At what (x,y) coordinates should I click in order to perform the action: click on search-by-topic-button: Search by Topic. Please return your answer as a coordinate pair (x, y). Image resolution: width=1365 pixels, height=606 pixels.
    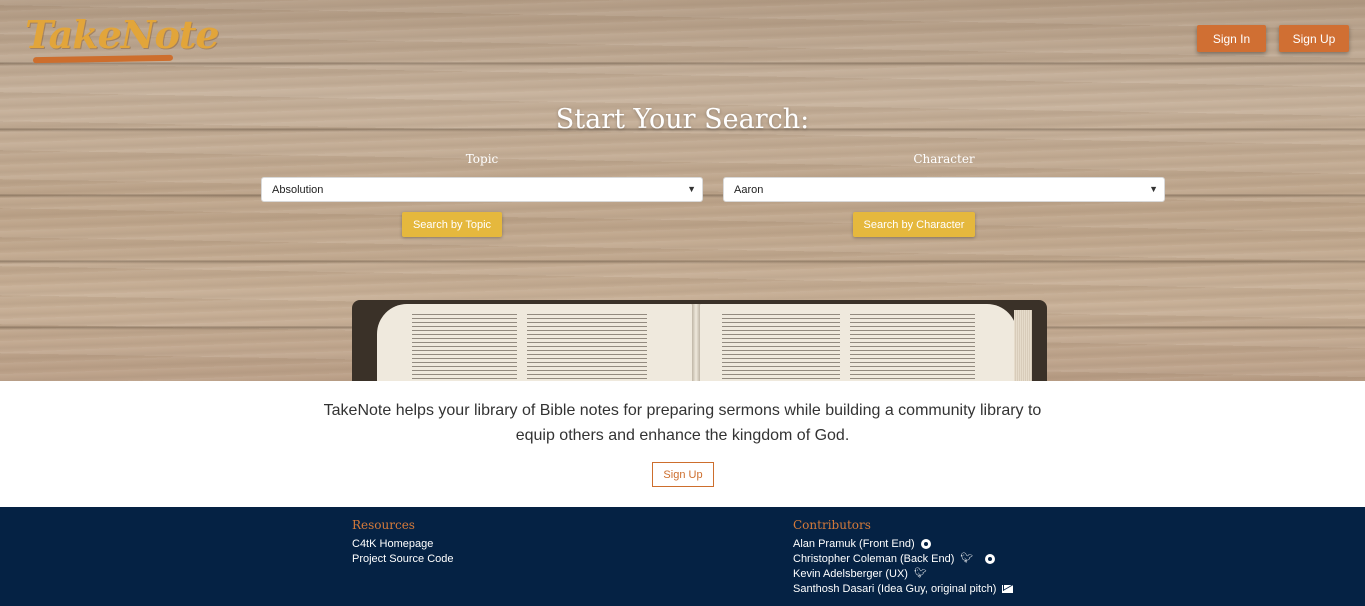
    Looking at the image, I should click on (452, 224).